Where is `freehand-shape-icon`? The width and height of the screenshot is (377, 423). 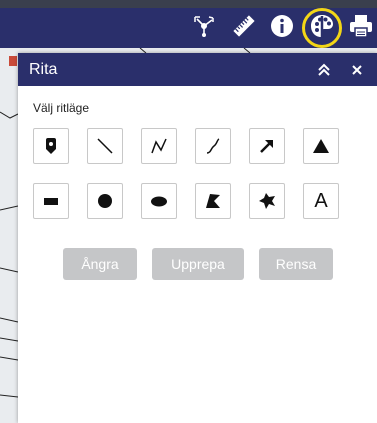 freehand-shape-icon is located at coordinates (267, 201).